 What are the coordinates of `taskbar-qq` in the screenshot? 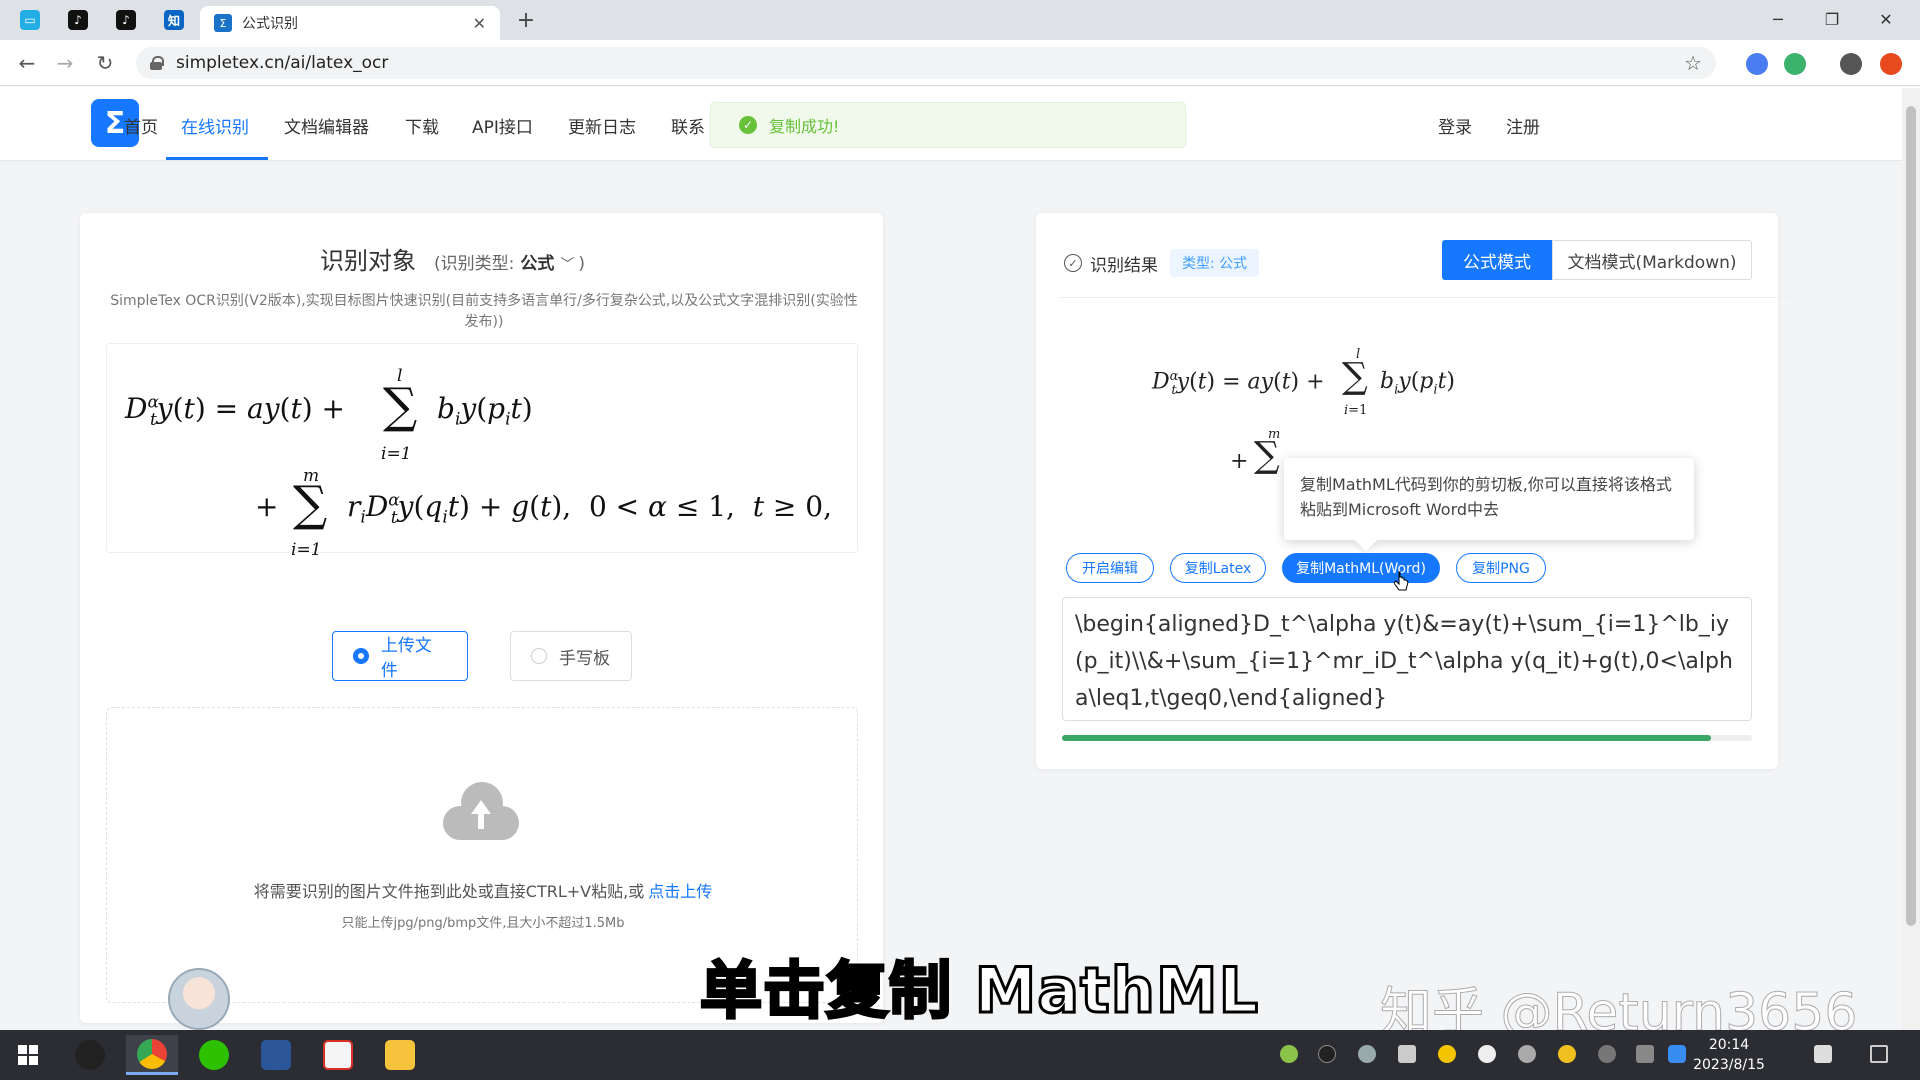 It's located at (90, 1055).